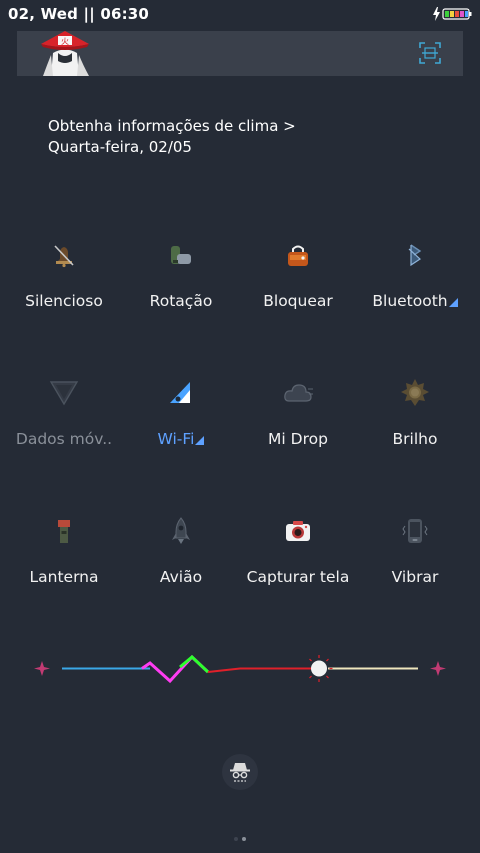  What do you see at coordinates (120, 147) in the screenshot?
I see `date-text: Quarta-feira, 02/05` at bounding box center [120, 147].